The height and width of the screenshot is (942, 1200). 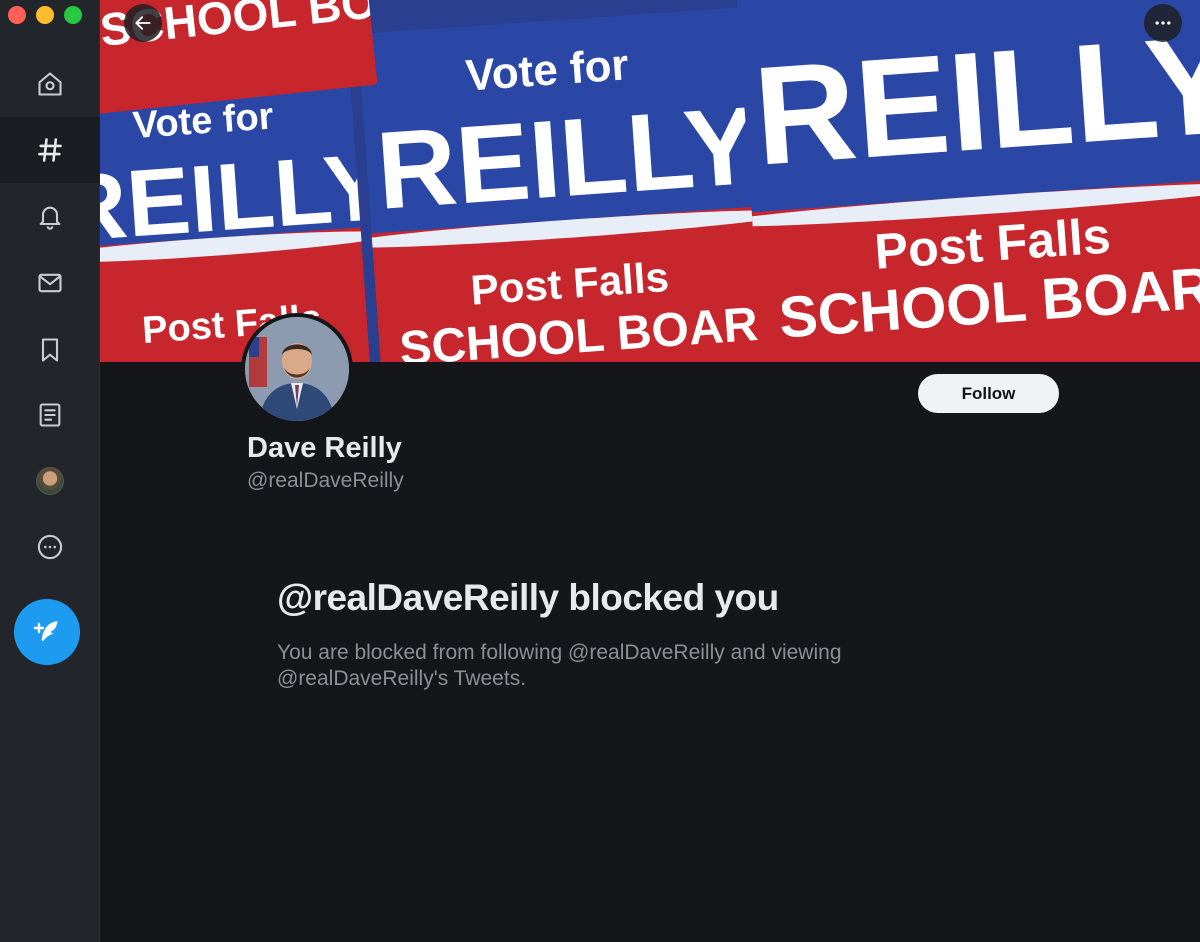 I want to click on profile-avatar, so click(x=297, y=369).